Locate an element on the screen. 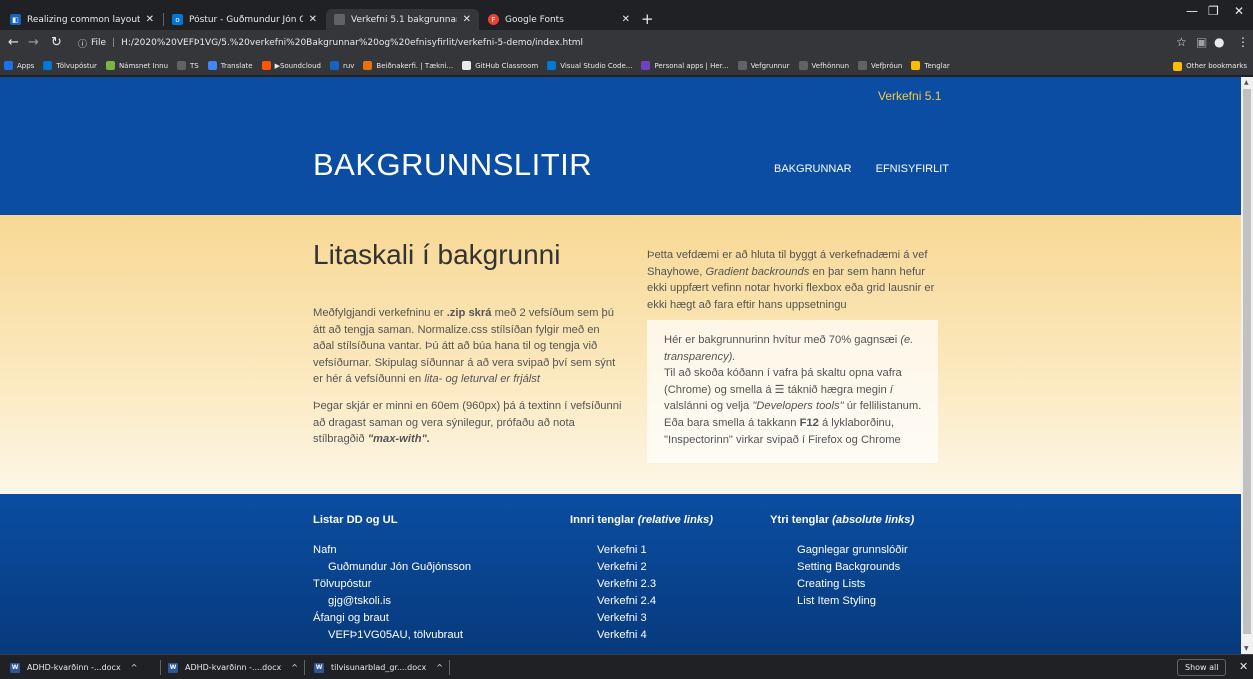  external-link: Gagnlegar grunnslóðir is located at coordinates (870, 550).